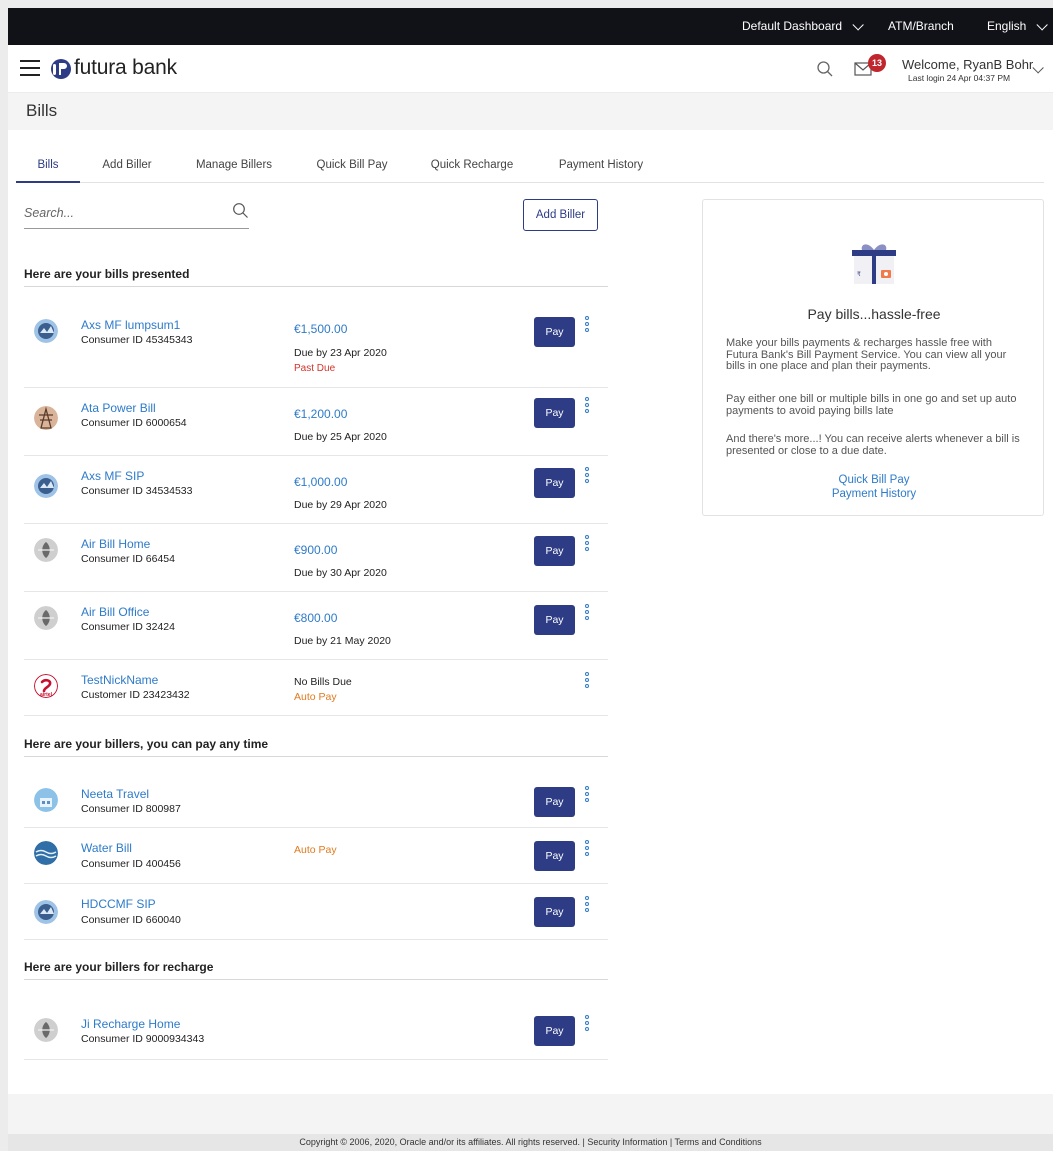 The image size is (1053, 1151). I want to click on atm-branch-label: ATM/Branch, so click(921, 26).